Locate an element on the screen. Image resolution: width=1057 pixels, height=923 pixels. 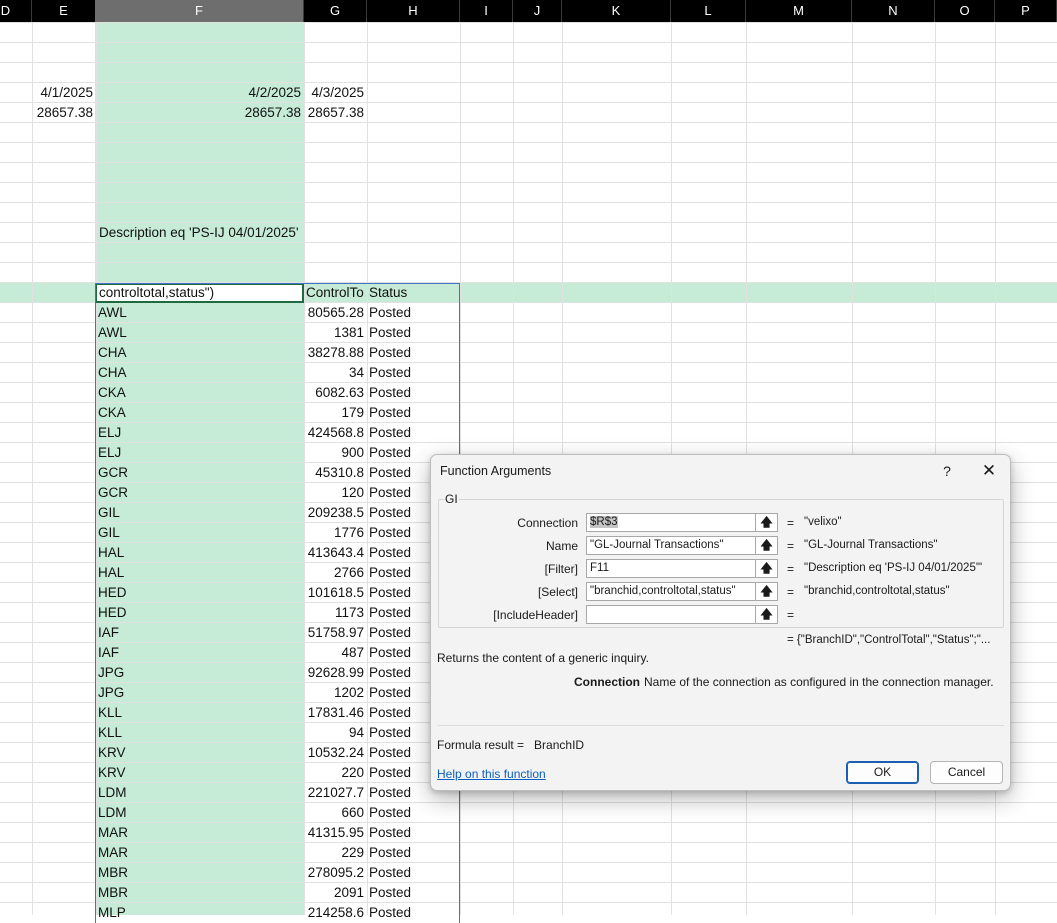
arg-input-select: "branchid,controltotal,status" is located at coordinates (671, 591).